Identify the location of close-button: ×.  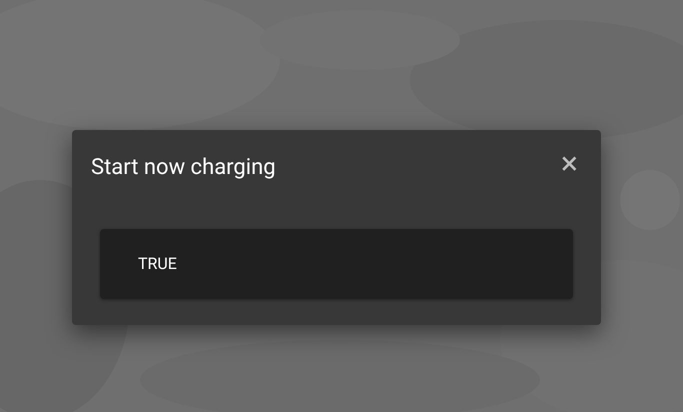
(569, 163).